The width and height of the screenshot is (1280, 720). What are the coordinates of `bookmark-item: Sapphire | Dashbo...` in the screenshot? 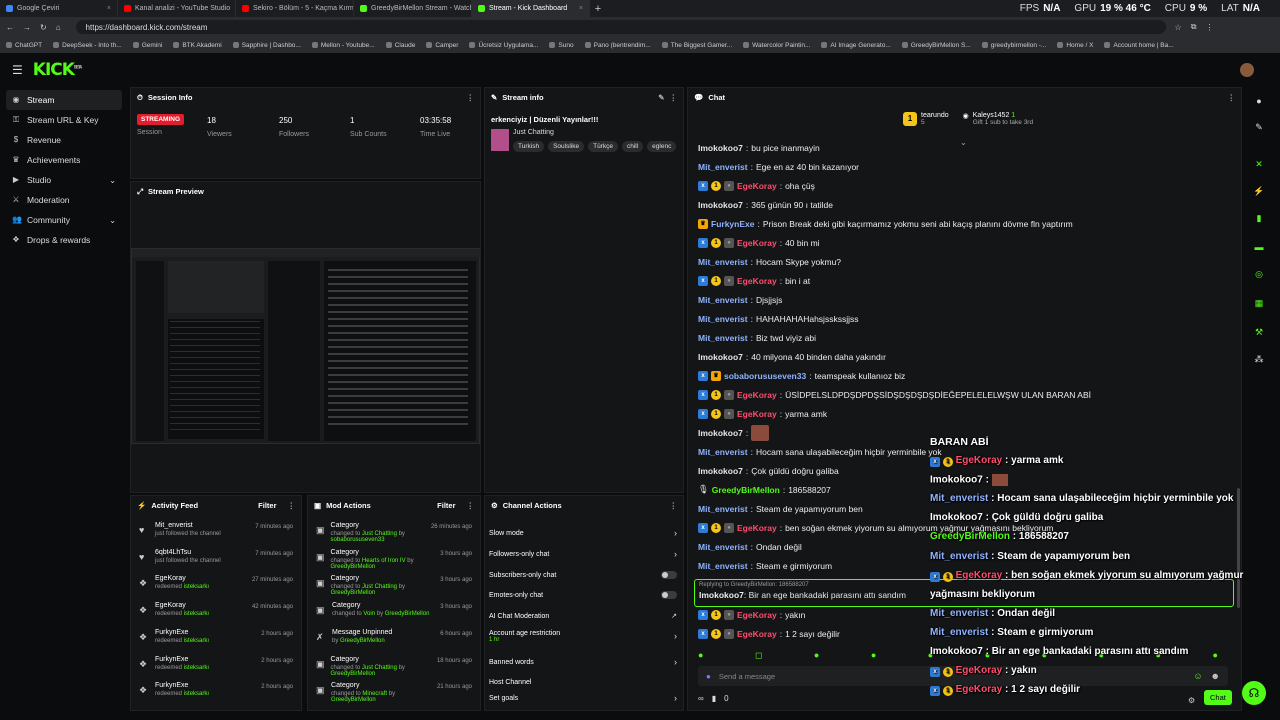 It's located at (266, 45).